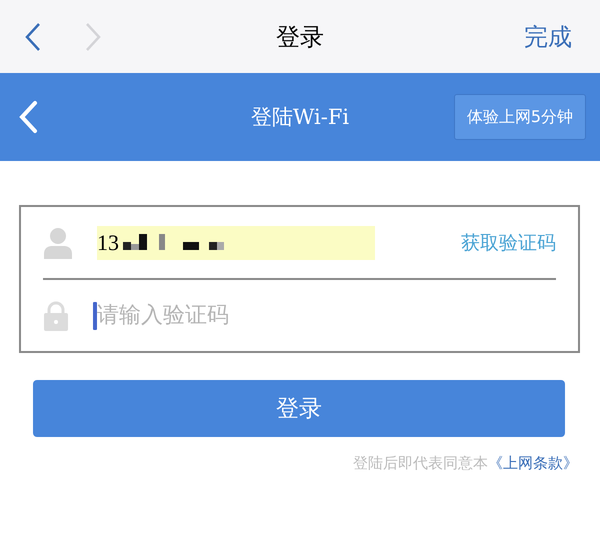  What do you see at coordinates (300, 36) in the screenshot?
I see `page-title: 登录` at bounding box center [300, 36].